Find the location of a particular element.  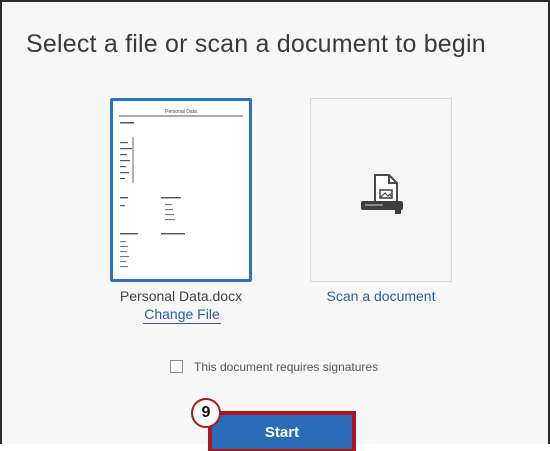

requires-signatures-label: This document requires signatures is located at coordinates (286, 367).